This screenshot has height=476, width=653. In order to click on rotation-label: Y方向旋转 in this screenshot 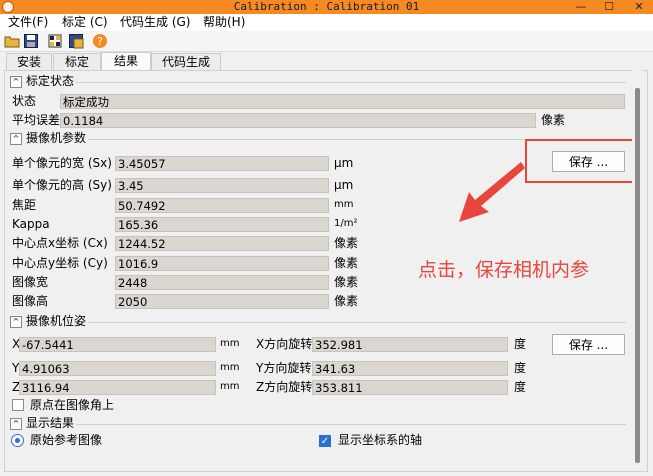, I will do `click(284, 368)`.